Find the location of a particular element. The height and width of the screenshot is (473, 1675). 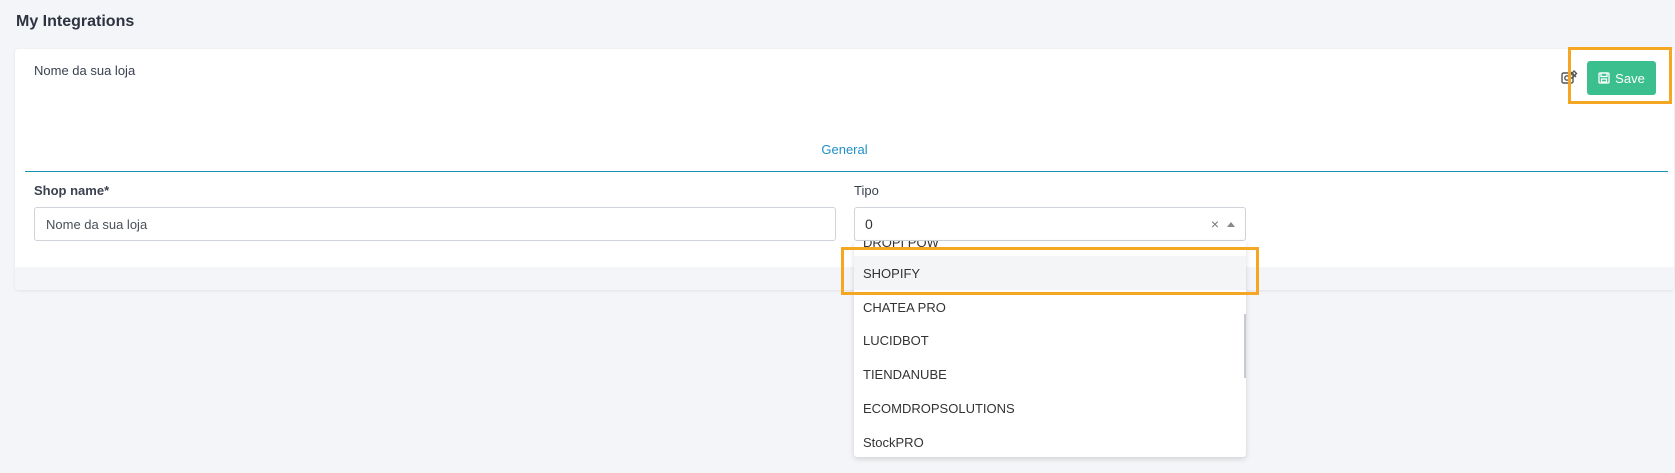

edit-image-icon is located at coordinates (1569, 78).